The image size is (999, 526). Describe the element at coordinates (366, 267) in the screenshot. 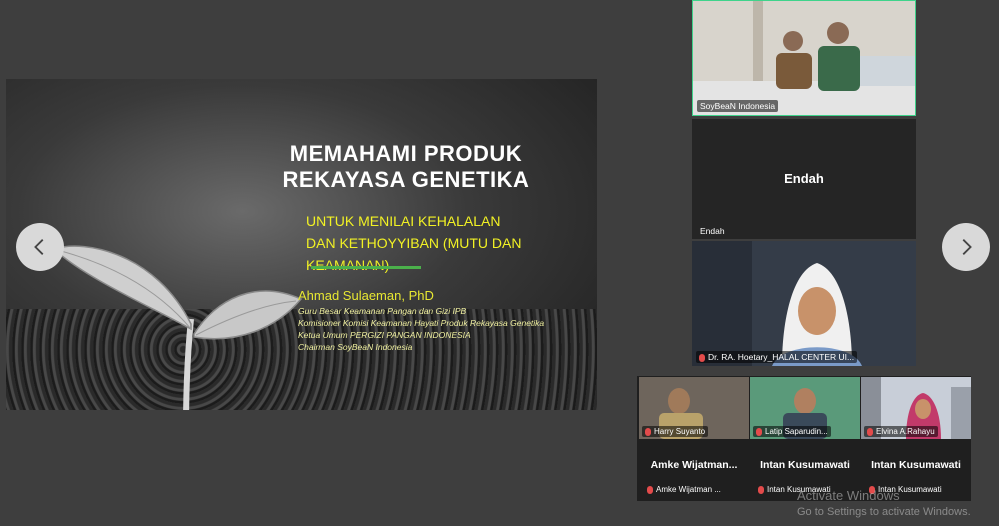

I see `subtitle-underline` at that location.